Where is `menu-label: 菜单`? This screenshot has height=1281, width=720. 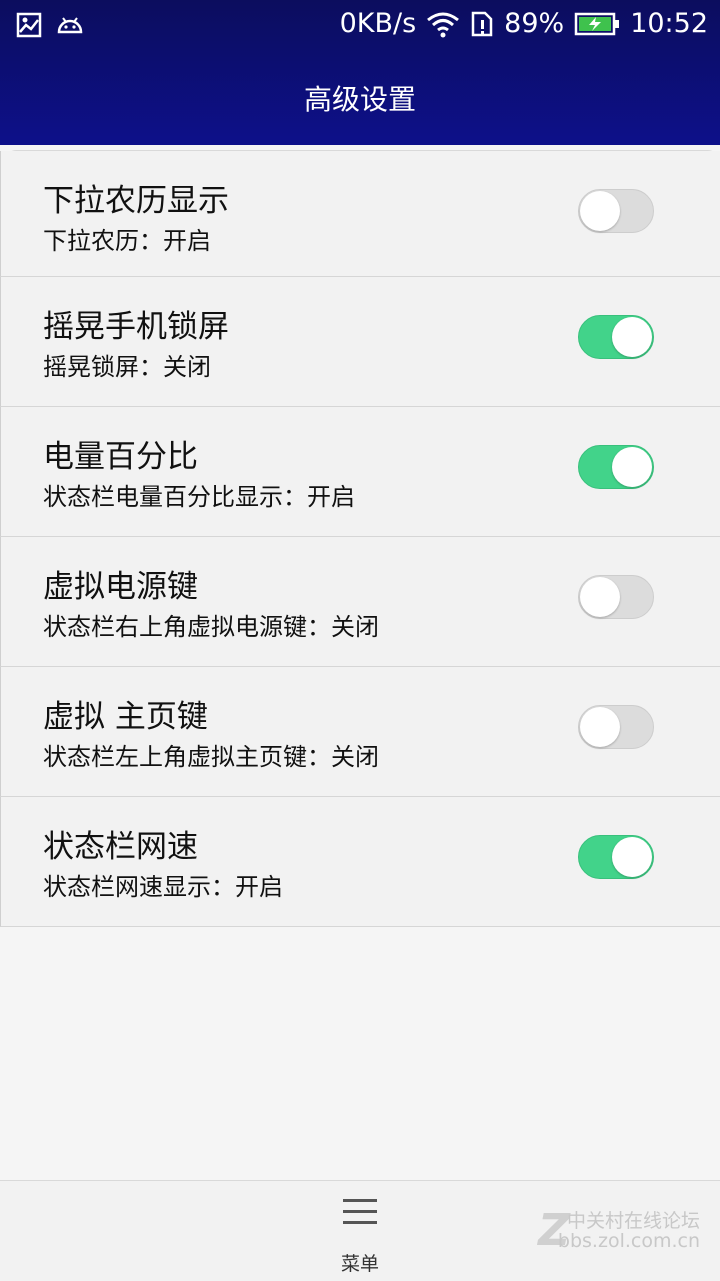 menu-label: 菜单 is located at coordinates (360, 1262).